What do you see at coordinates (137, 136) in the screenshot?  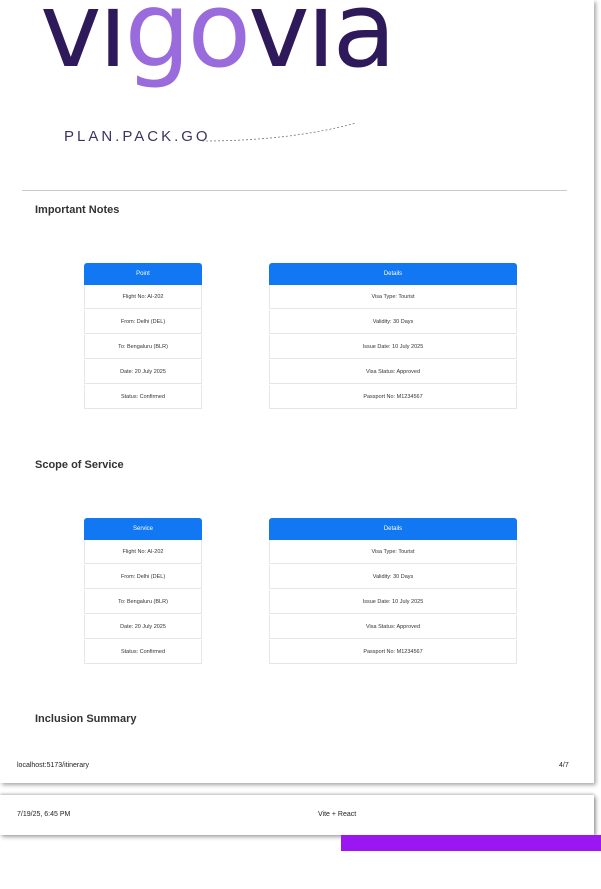 I see `tagline: PLAN.PACK.GO` at bounding box center [137, 136].